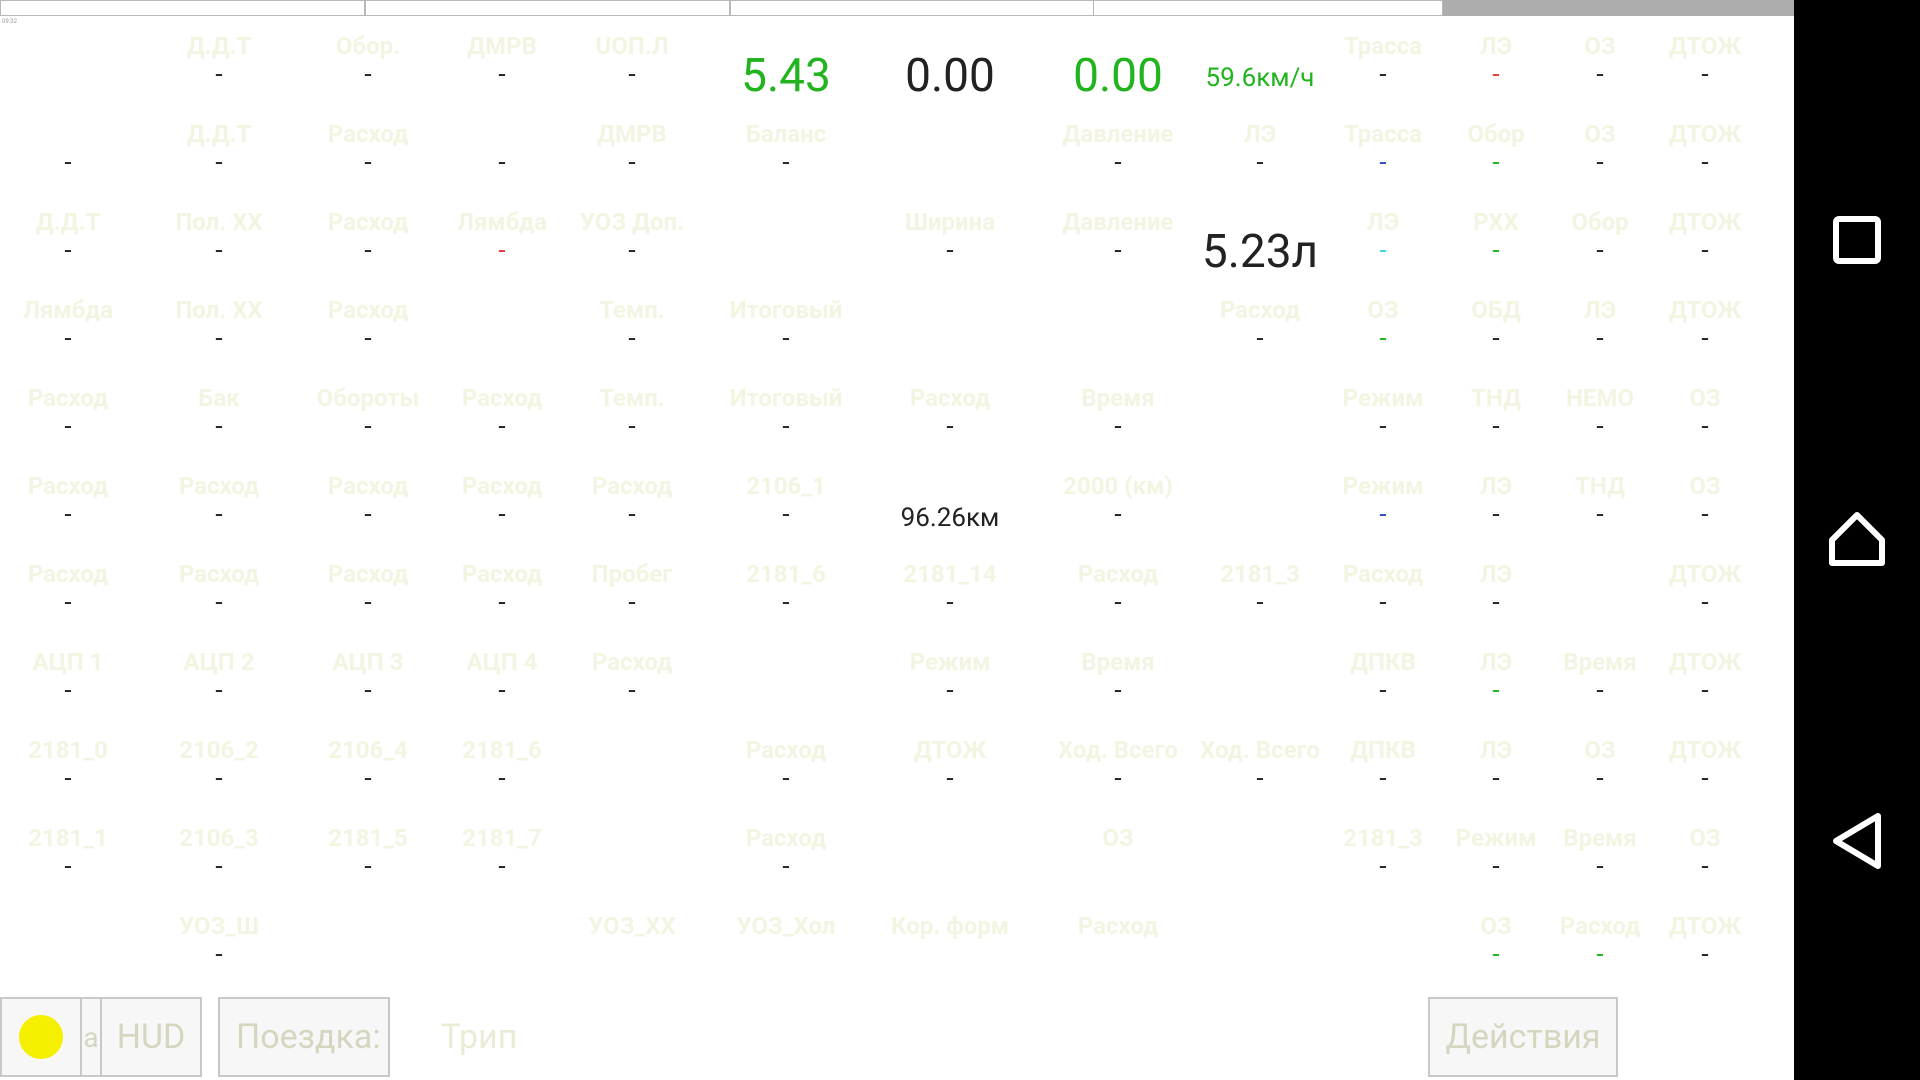 This screenshot has height=1080, width=1920. Describe the element at coordinates (1857, 240) in the screenshot. I see `recents-icon` at that location.